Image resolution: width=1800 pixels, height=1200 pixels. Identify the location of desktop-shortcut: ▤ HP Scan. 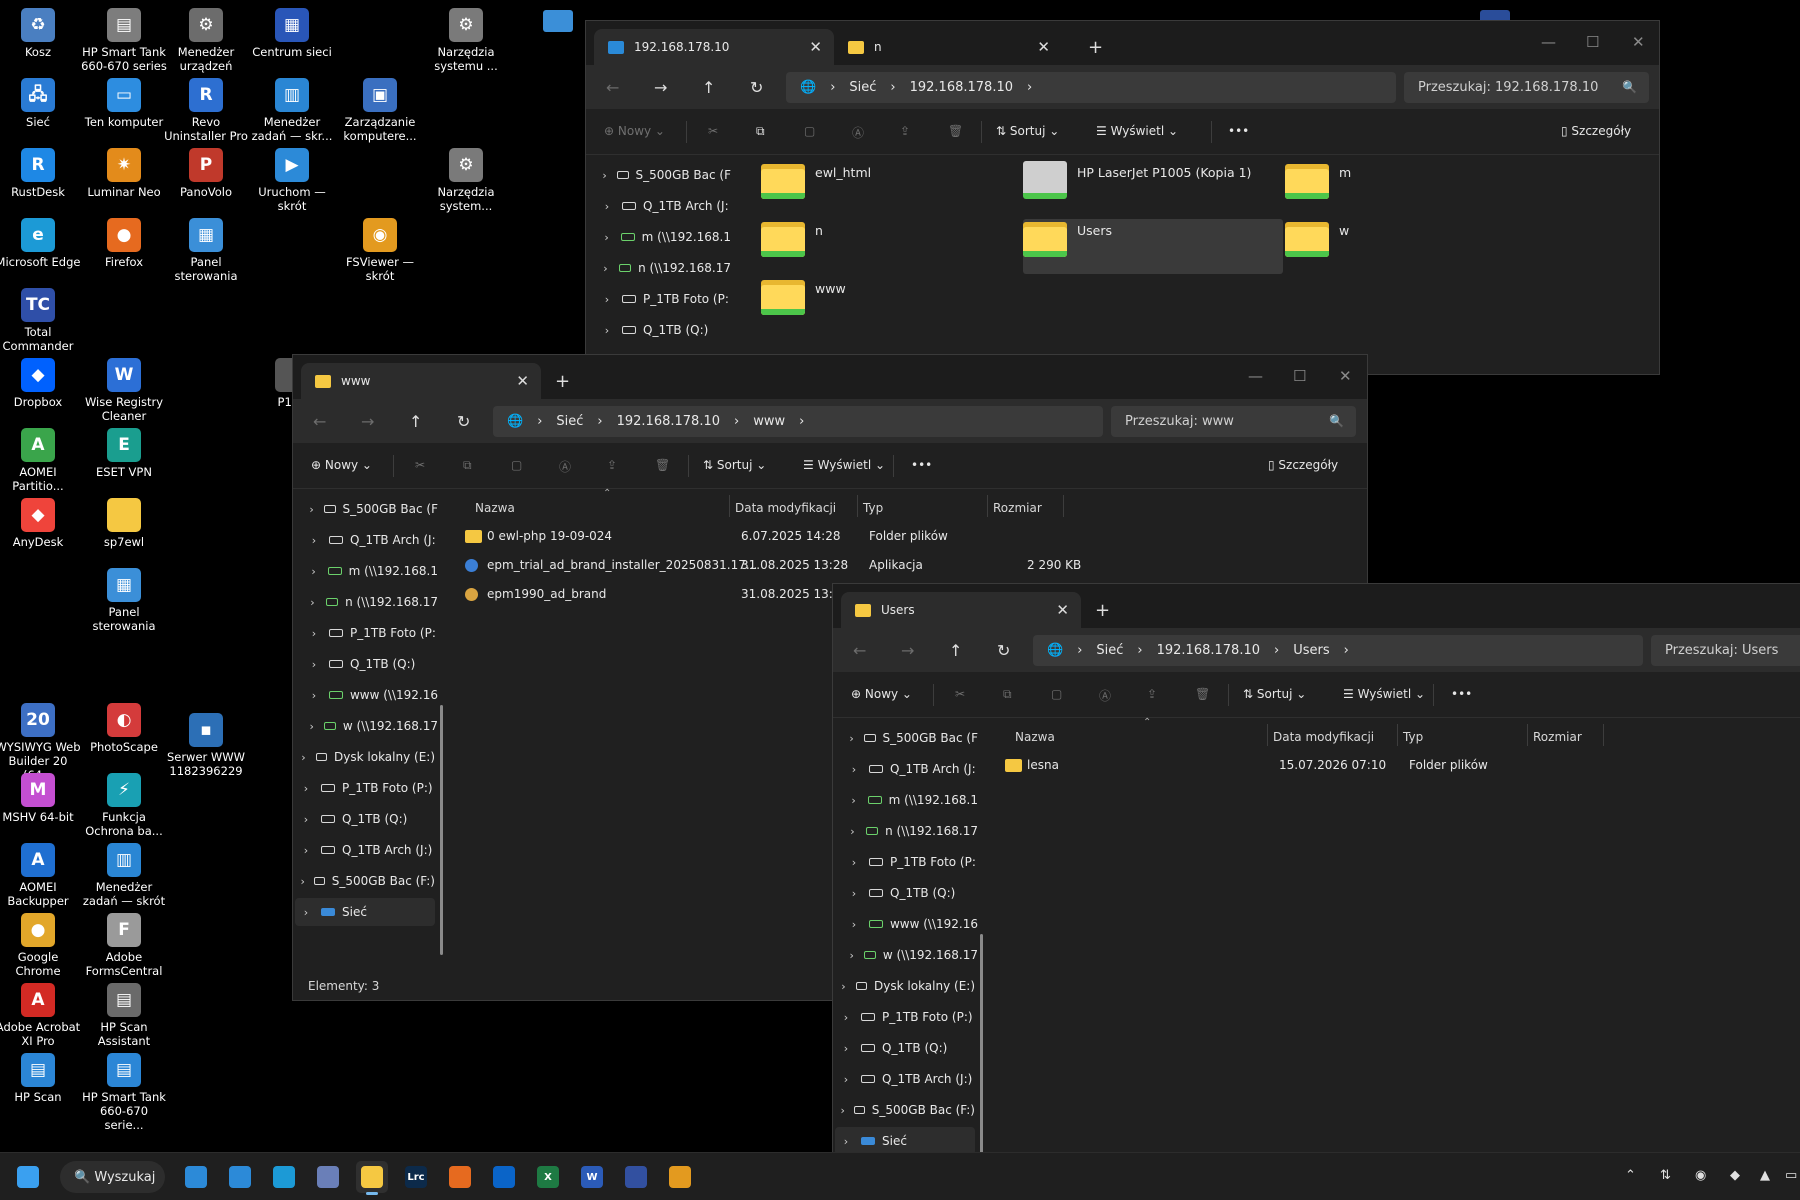
(41, 1078).